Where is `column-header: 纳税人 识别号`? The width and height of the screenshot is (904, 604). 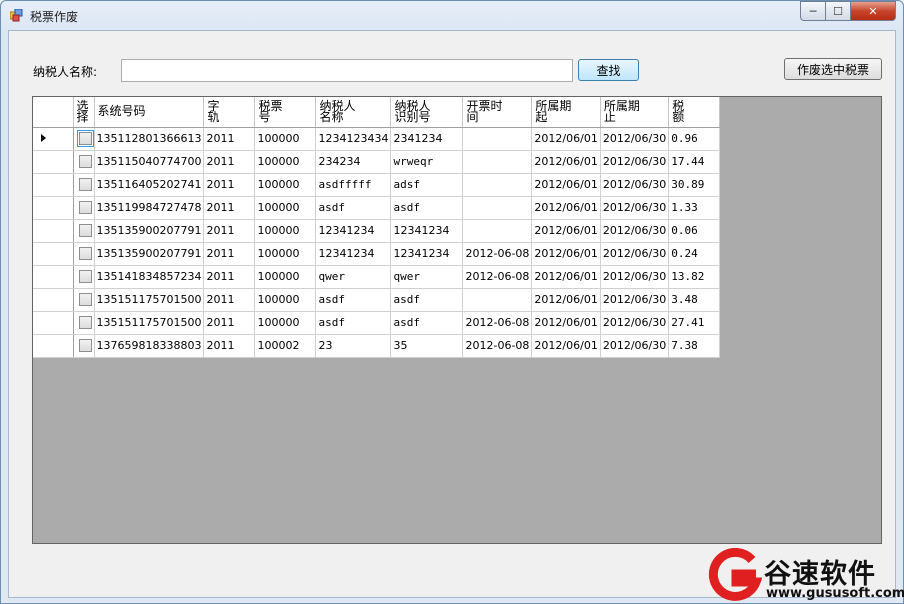 column-header: 纳税人 识别号 is located at coordinates (427, 112).